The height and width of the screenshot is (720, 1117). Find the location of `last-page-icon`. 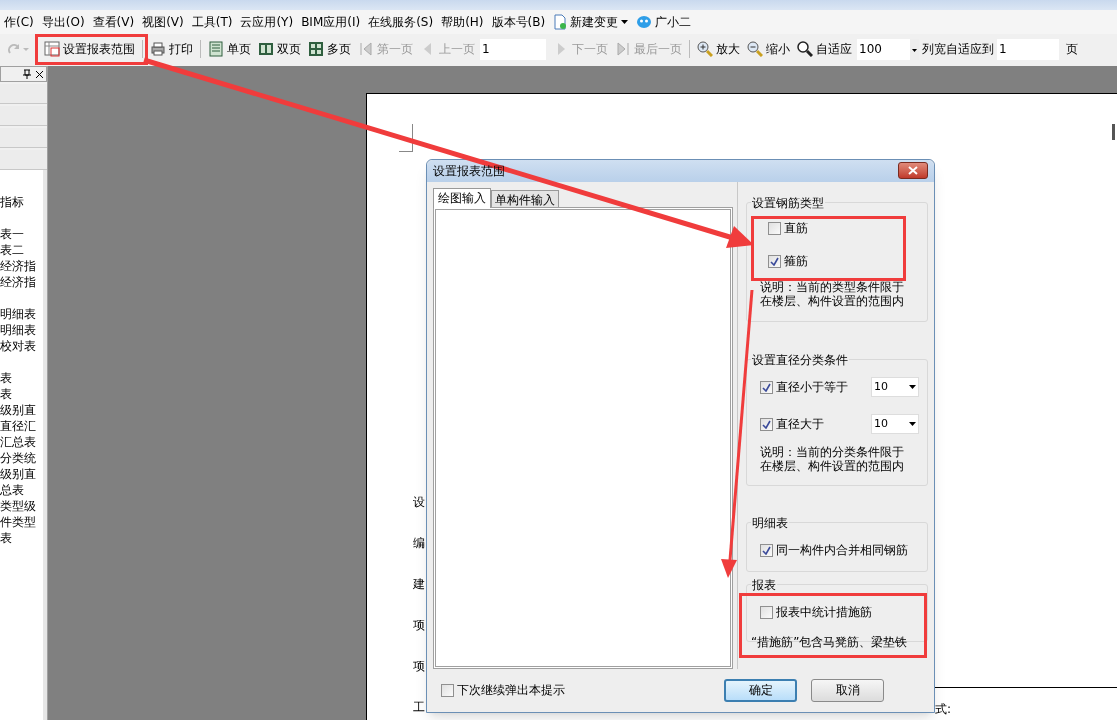

last-page-icon is located at coordinates (623, 49).